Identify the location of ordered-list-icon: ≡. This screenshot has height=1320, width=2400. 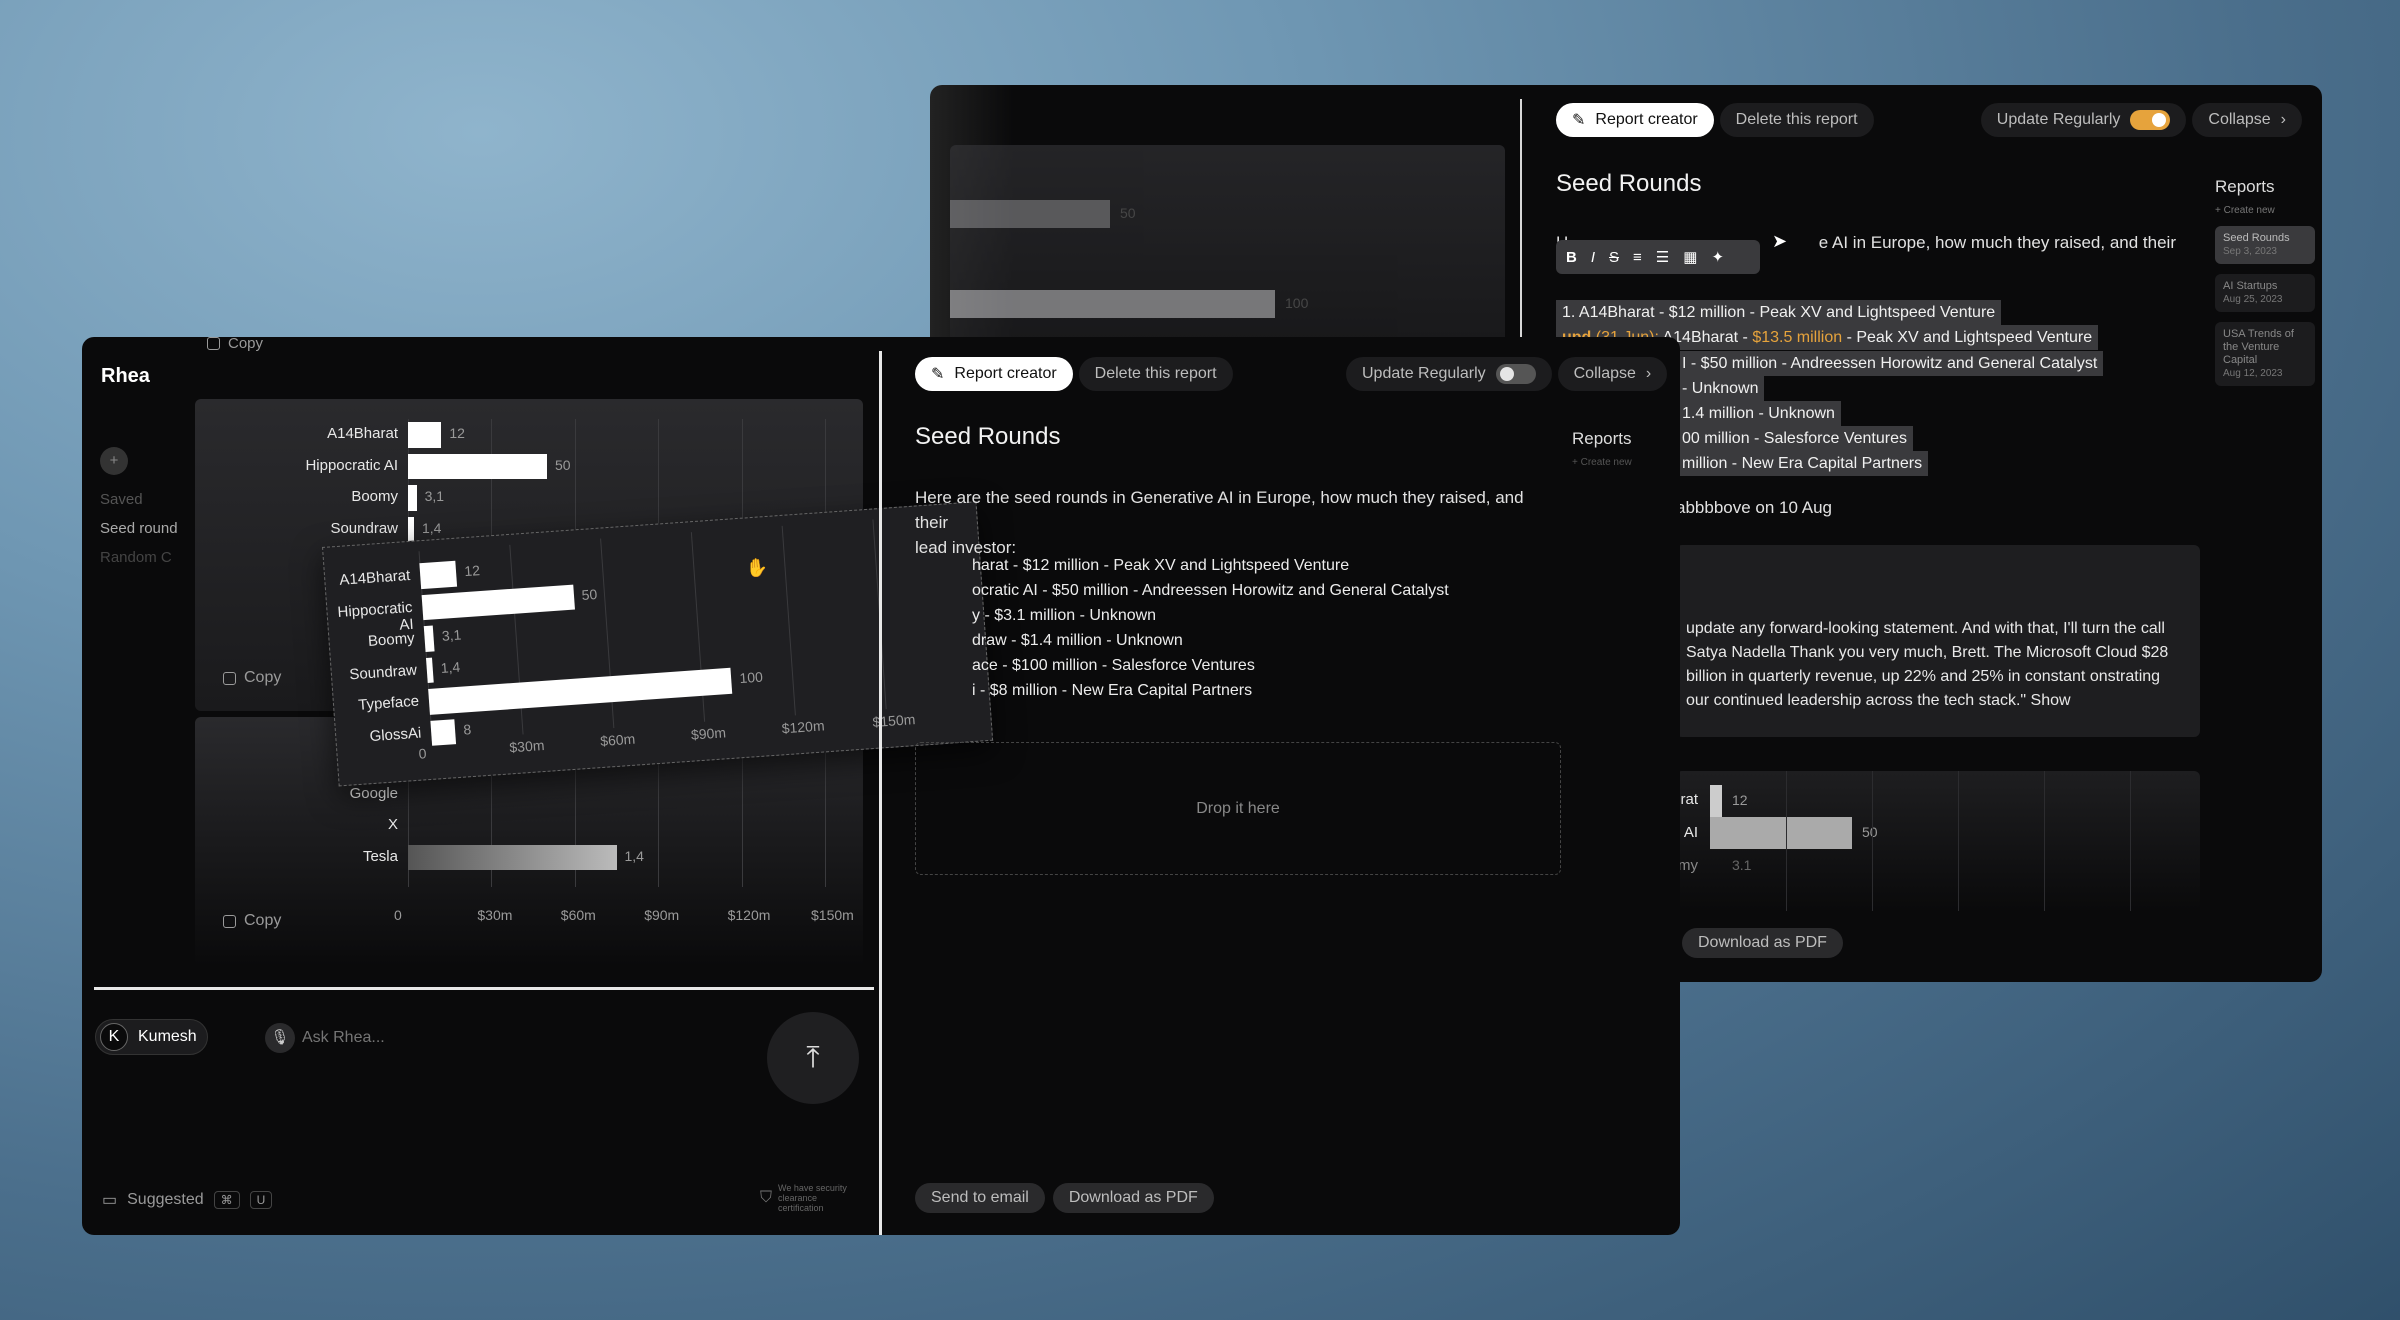
(1637, 257).